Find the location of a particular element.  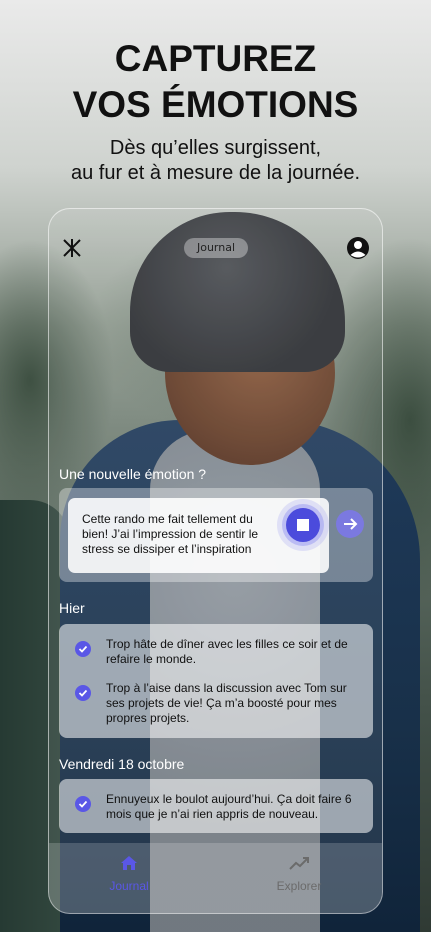

tab-explorer-label: Explorer is located at coordinates (299, 886).